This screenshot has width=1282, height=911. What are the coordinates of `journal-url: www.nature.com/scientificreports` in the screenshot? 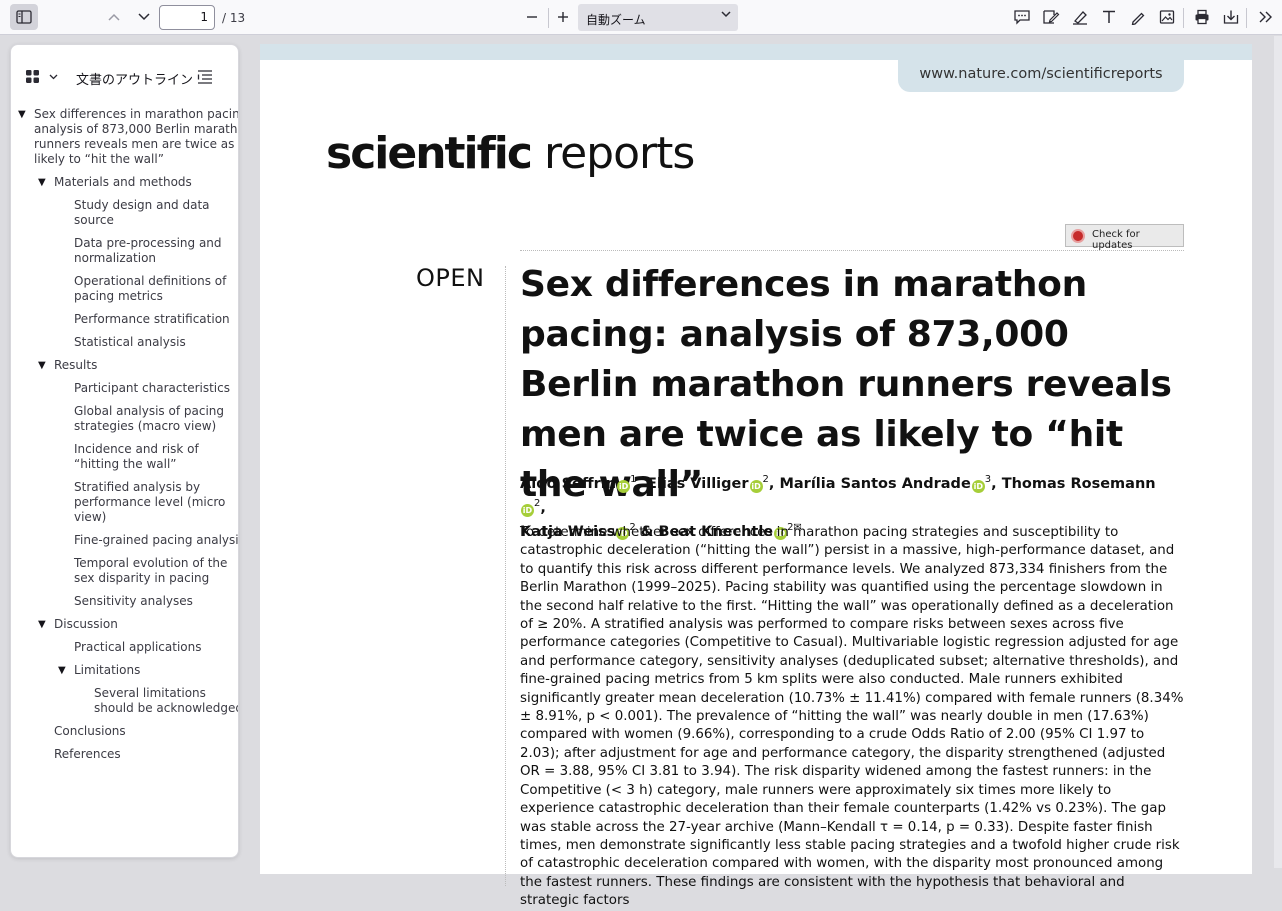 It's located at (1041, 76).